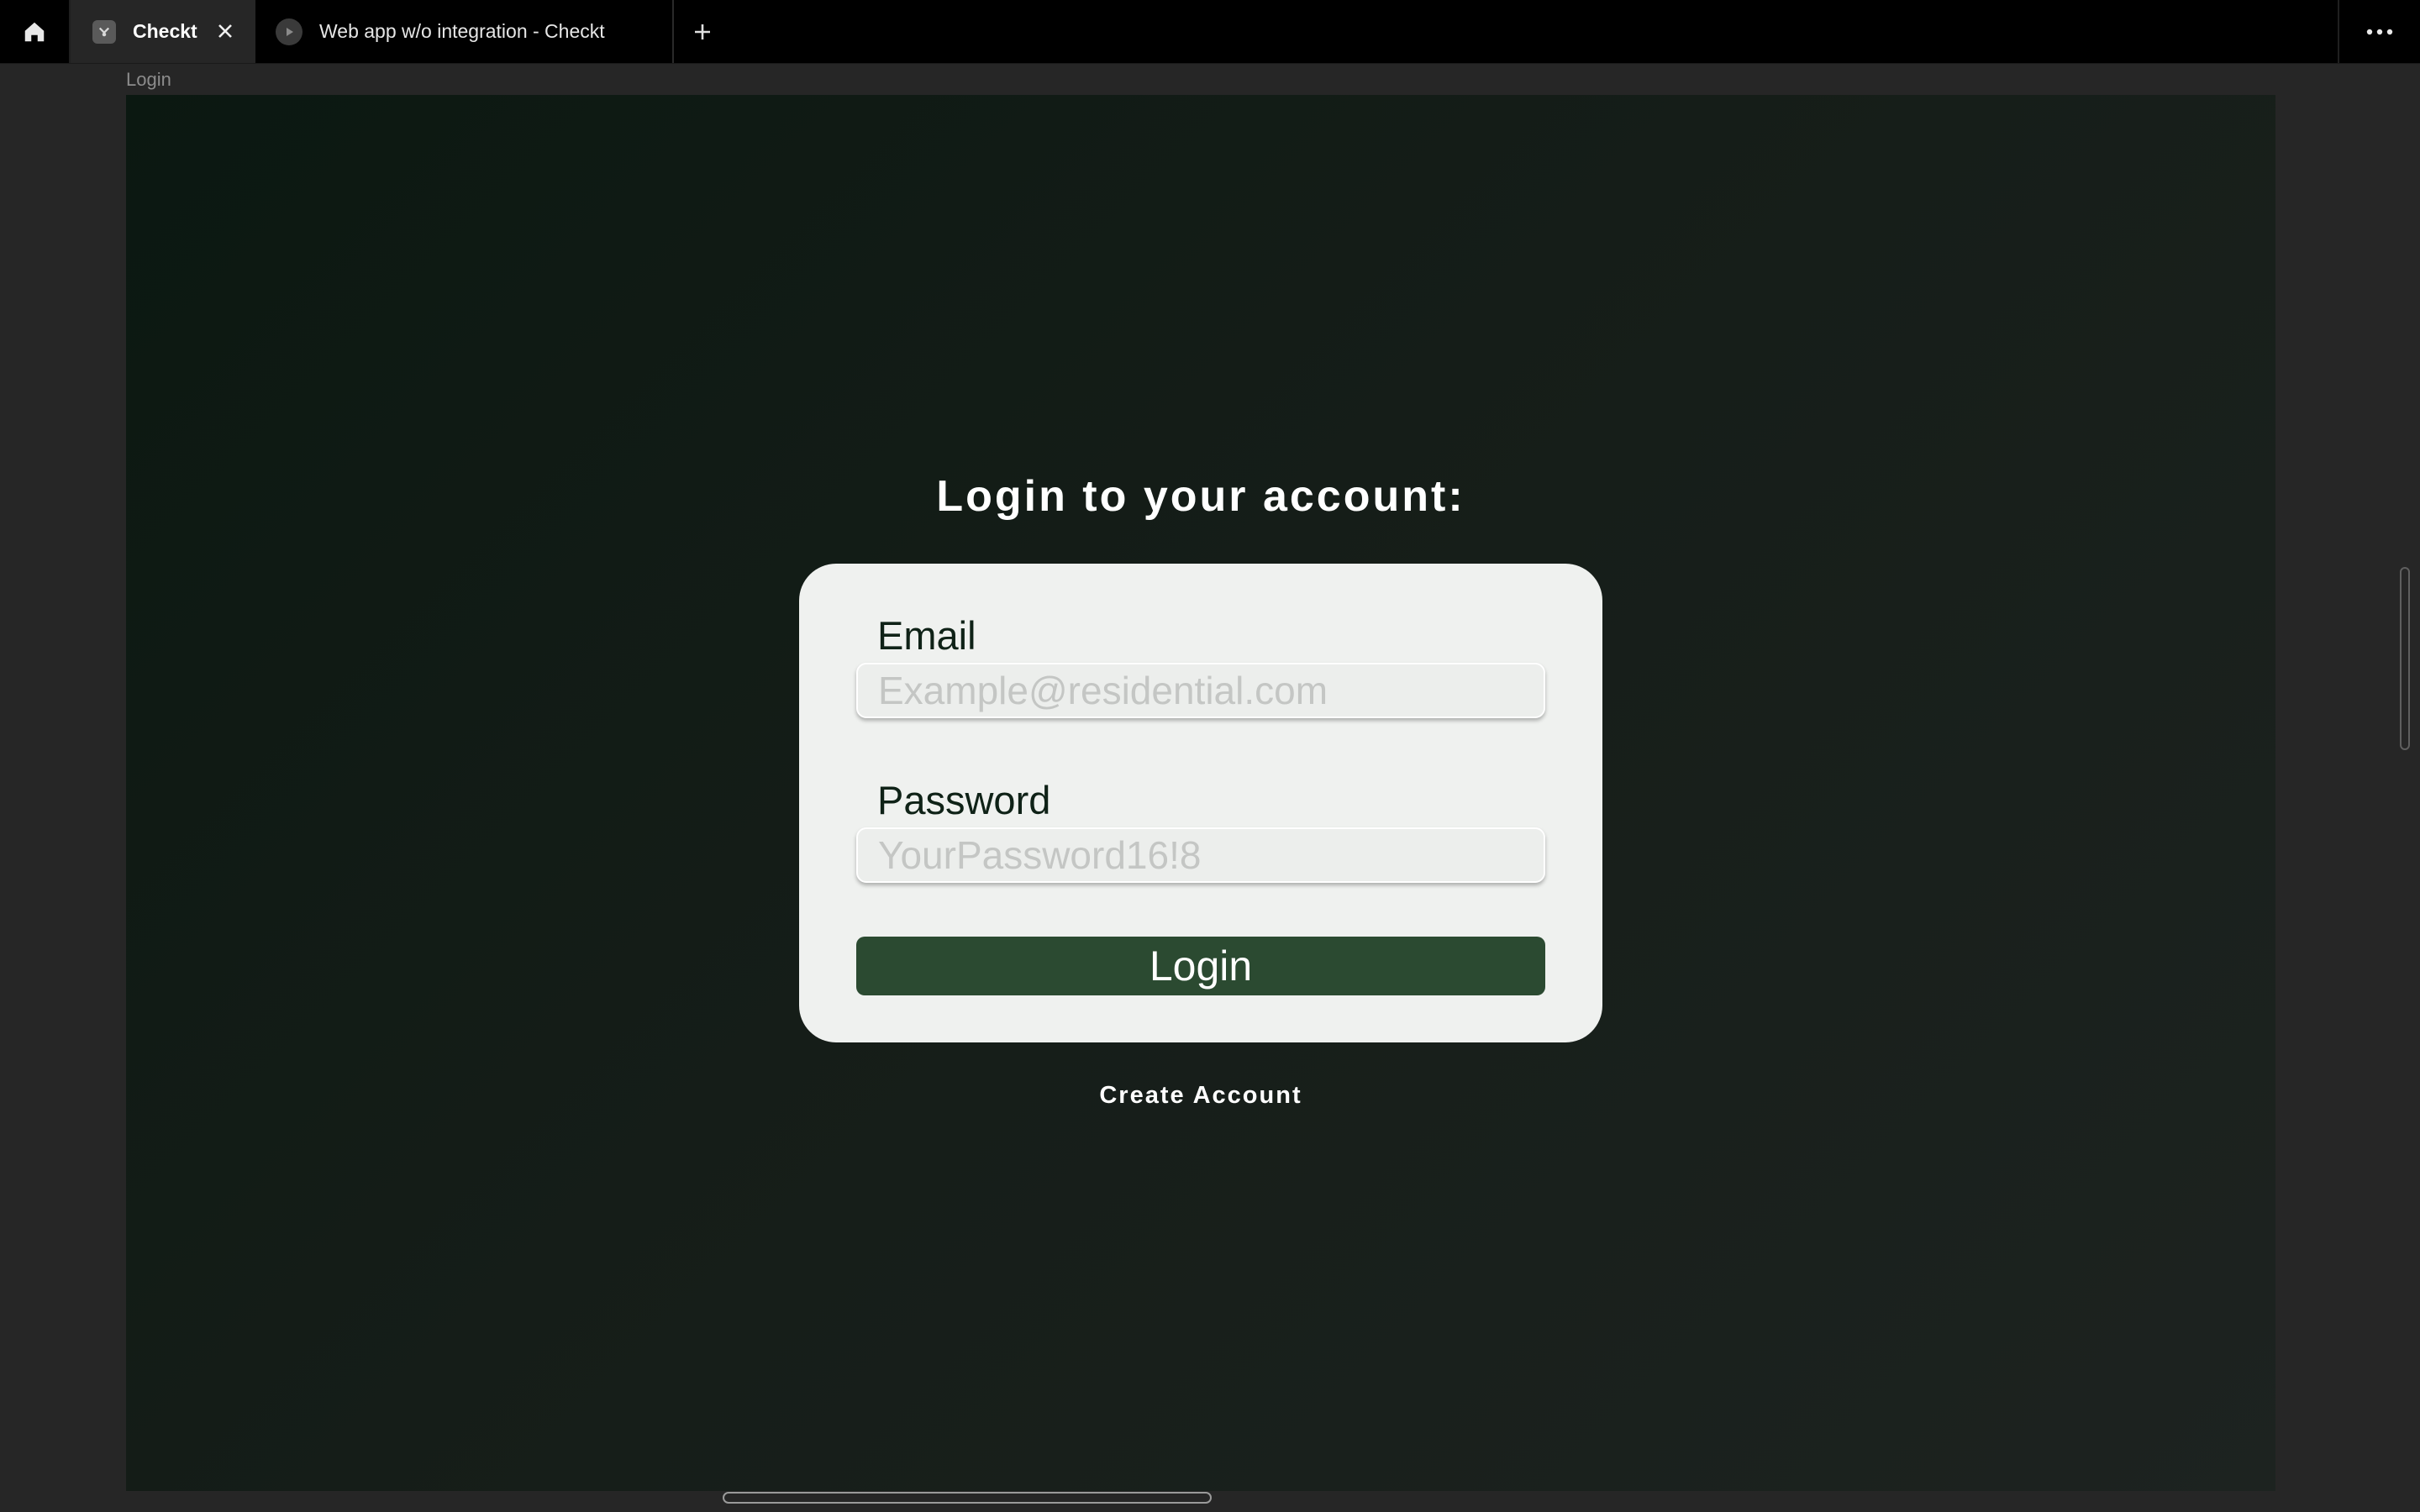  Describe the element at coordinates (1200, 966) in the screenshot. I see `login-button: Login` at that location.